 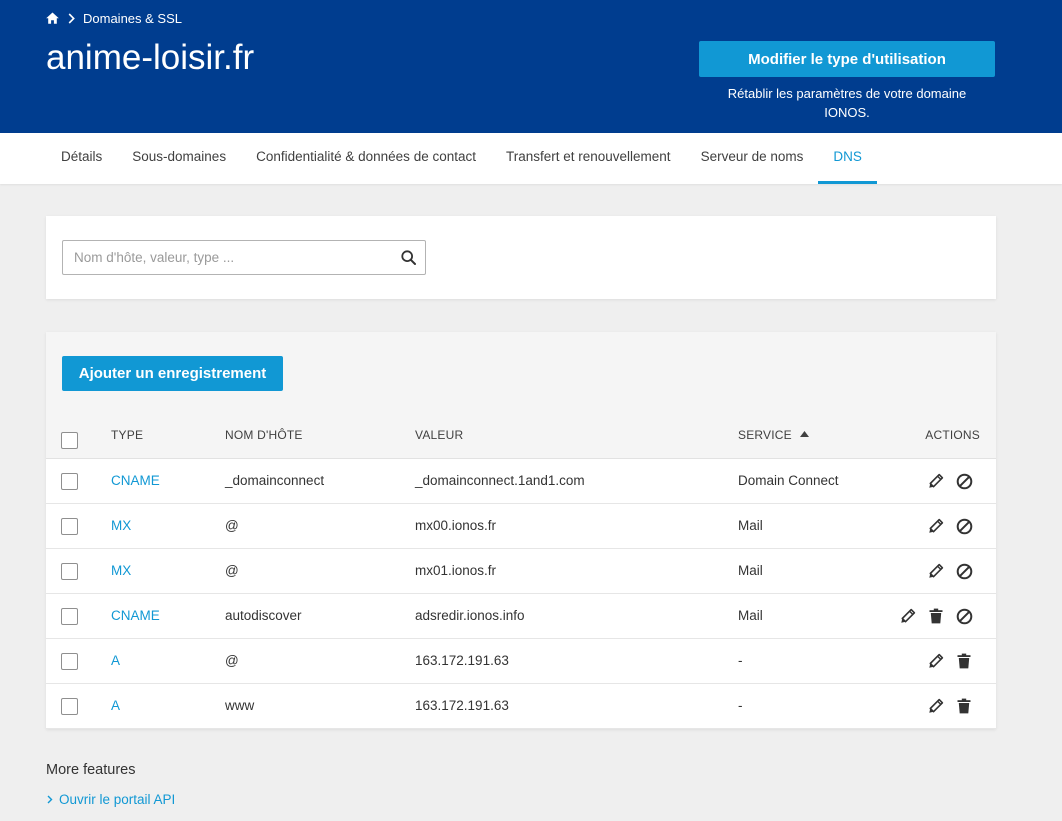 What do you see at coordinates (264, 435) in the screenshot?
I see `column-header-hostname: NOM D'HÔTE` at bounding box center [264, 435].